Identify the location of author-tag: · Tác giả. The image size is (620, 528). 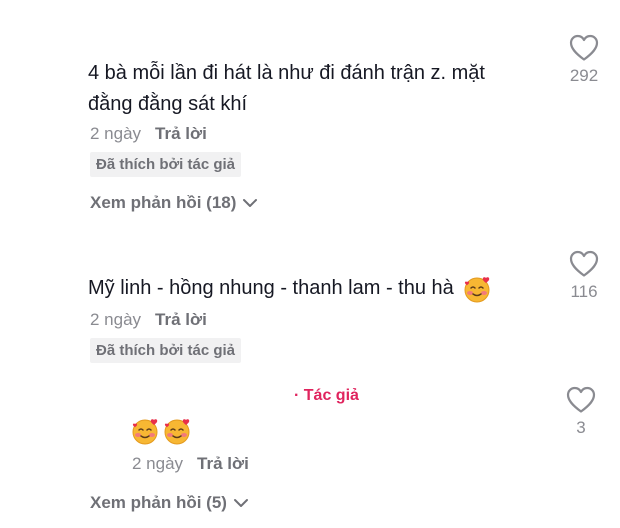
(326, 396).